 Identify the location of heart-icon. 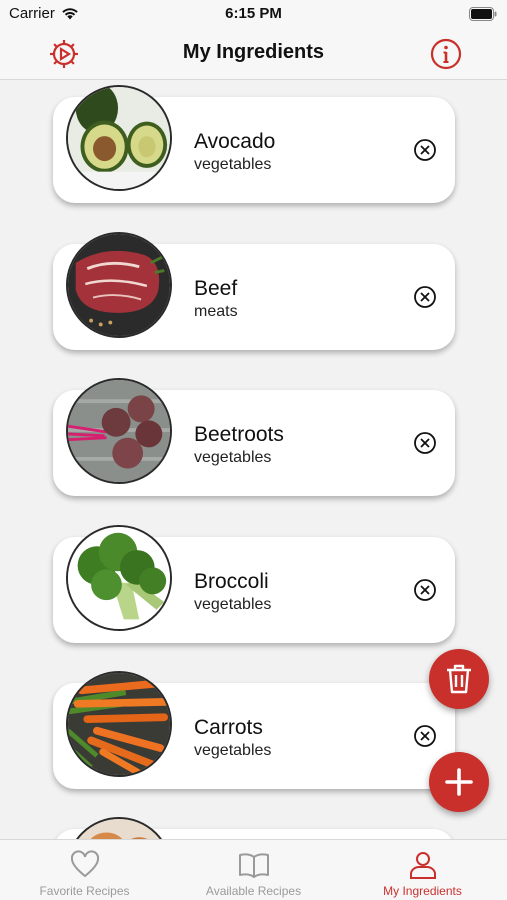
(84, 864).